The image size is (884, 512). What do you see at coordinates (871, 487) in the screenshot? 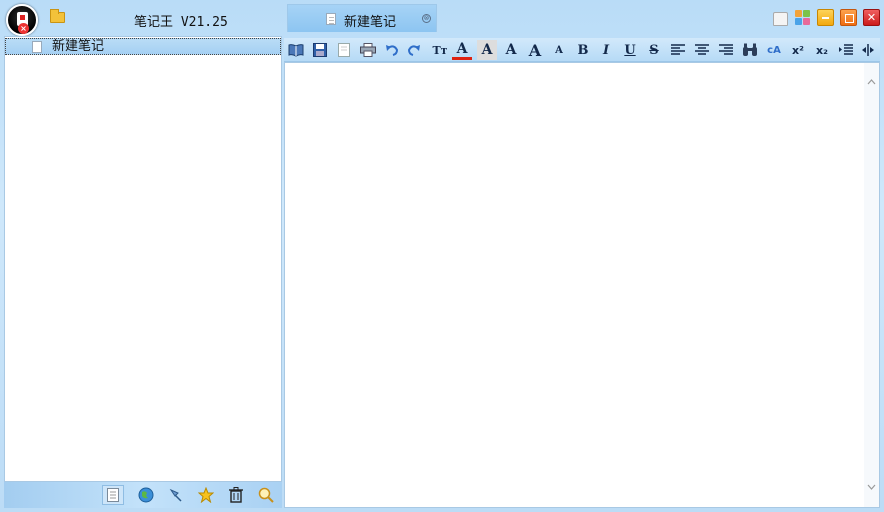
I see `scroll-down-icon` at bounding box center [871, 487].